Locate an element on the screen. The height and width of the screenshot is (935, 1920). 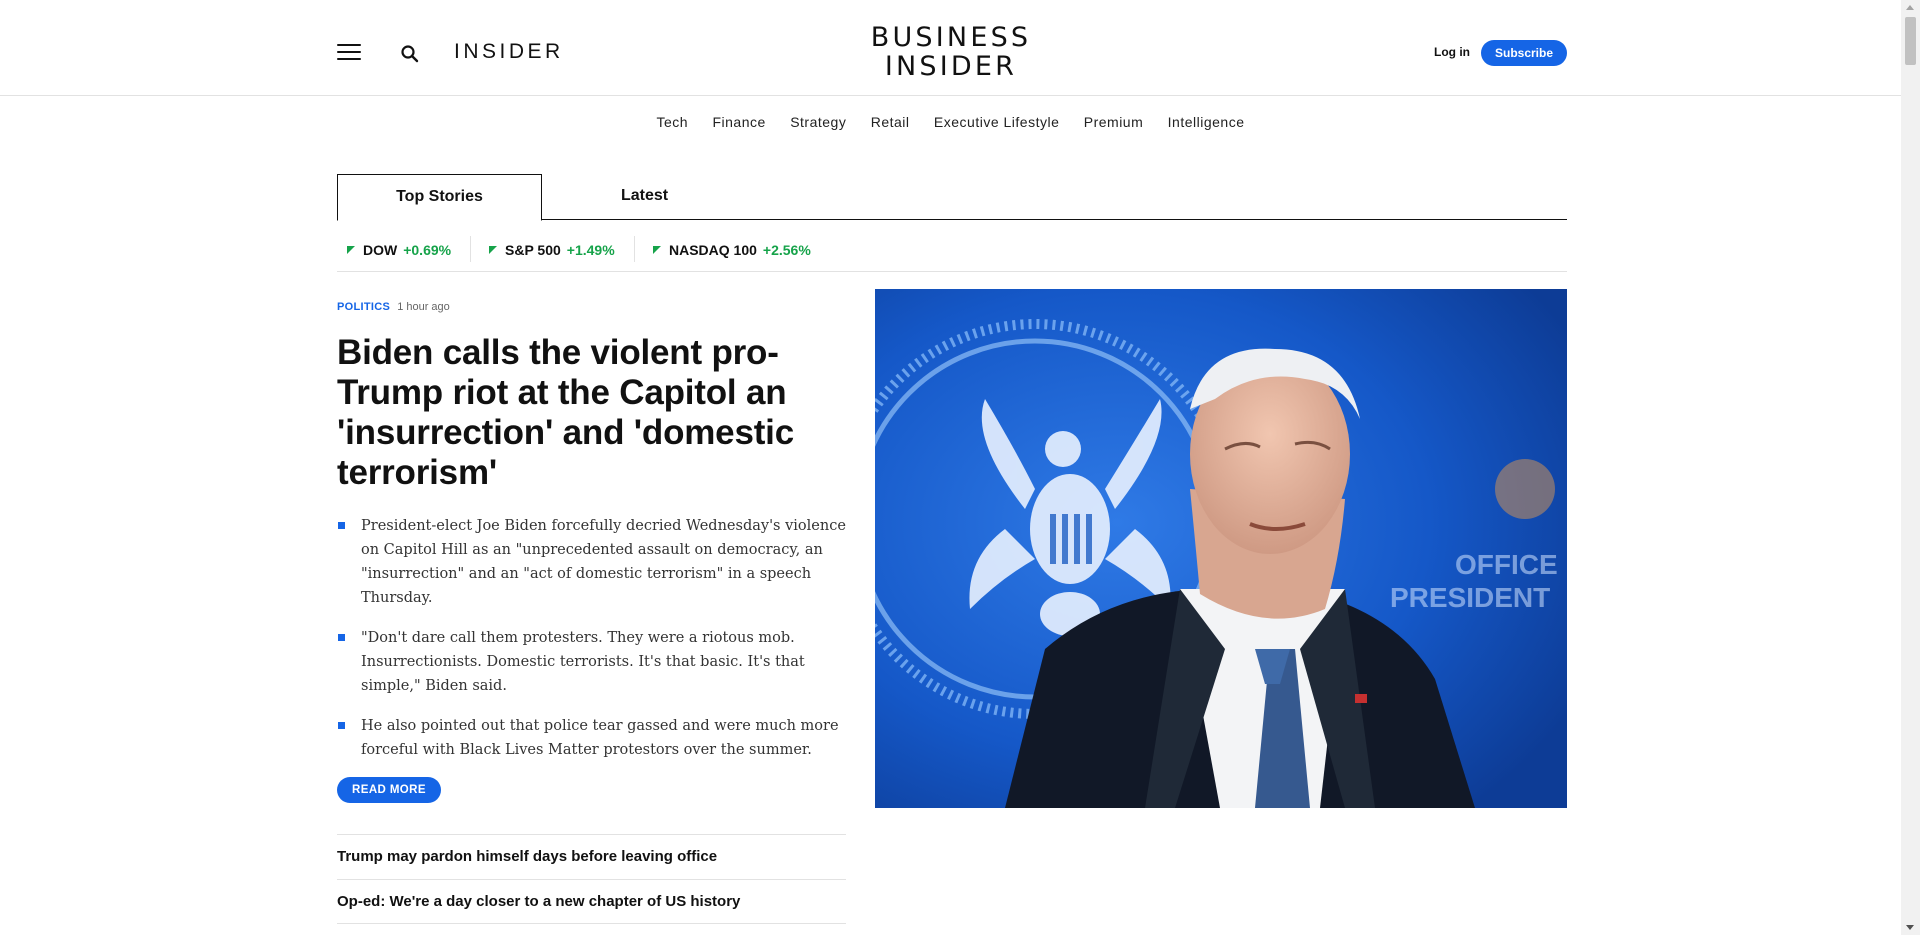
seal-text-president: PRESIDENT is located at coordinates (1470, 597).